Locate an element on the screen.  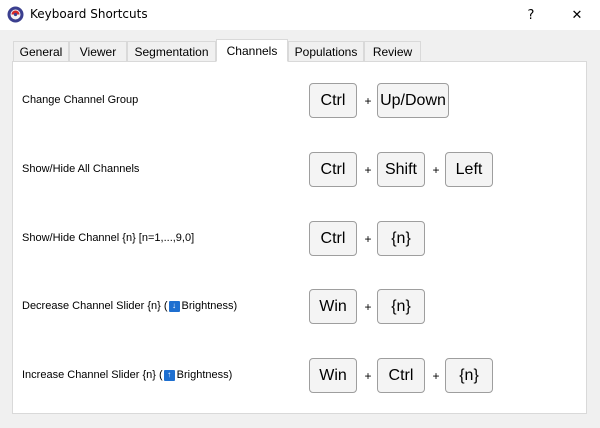
shortcut-label-show-hide-all-channels: Show/Hide All Channels is located at coordinates (81, 169).